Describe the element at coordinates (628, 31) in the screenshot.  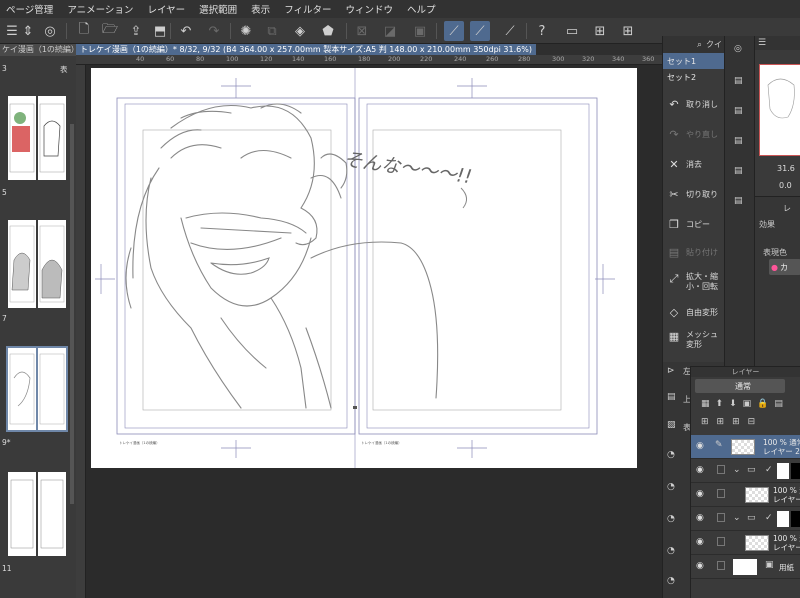
I see `add-layer-icon: ⊞` at that location.